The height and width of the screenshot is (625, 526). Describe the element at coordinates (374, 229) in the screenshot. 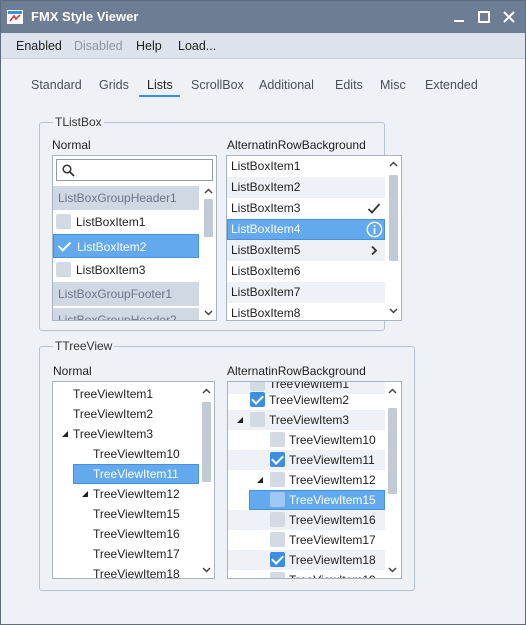

I see `info-icon` at that location.